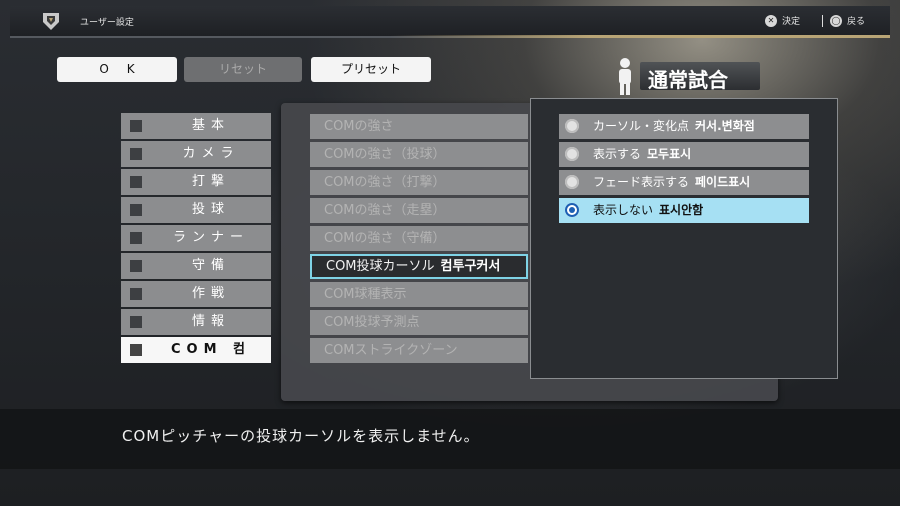 The image size is (900, 506). What do you see at coordinates (625, 76) in the screenshot?
I see `player-figure-icon` at bounding box center [625, 76].